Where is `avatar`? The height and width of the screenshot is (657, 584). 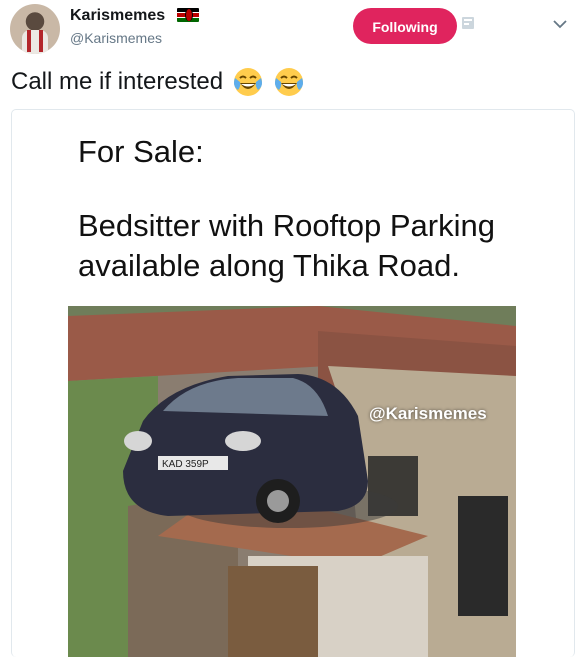 avatar is located at coordinates (35, 29).